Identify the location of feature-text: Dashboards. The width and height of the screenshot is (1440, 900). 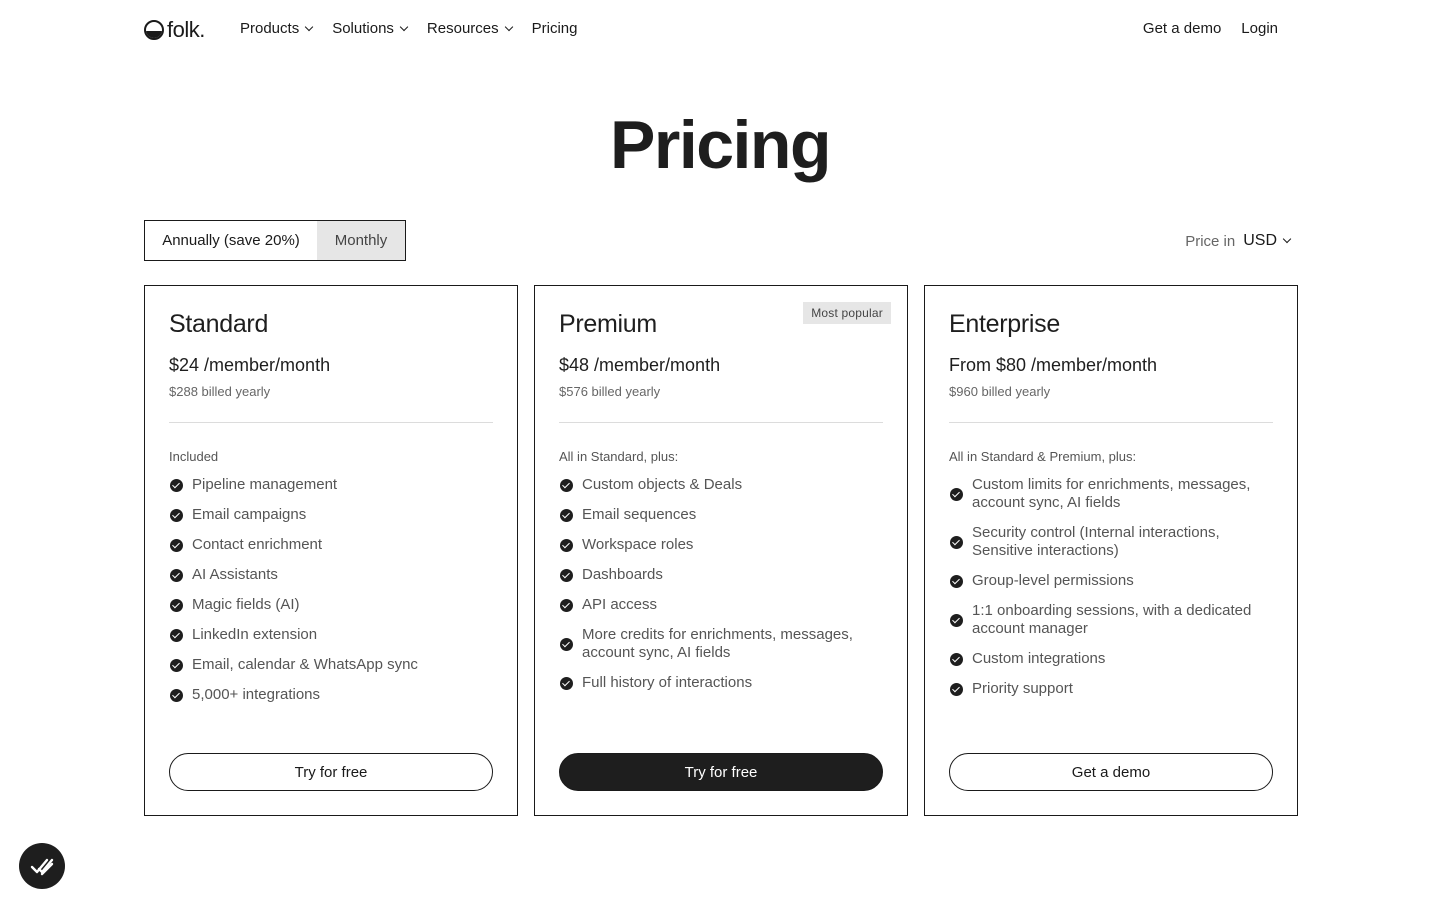
(622, 574).